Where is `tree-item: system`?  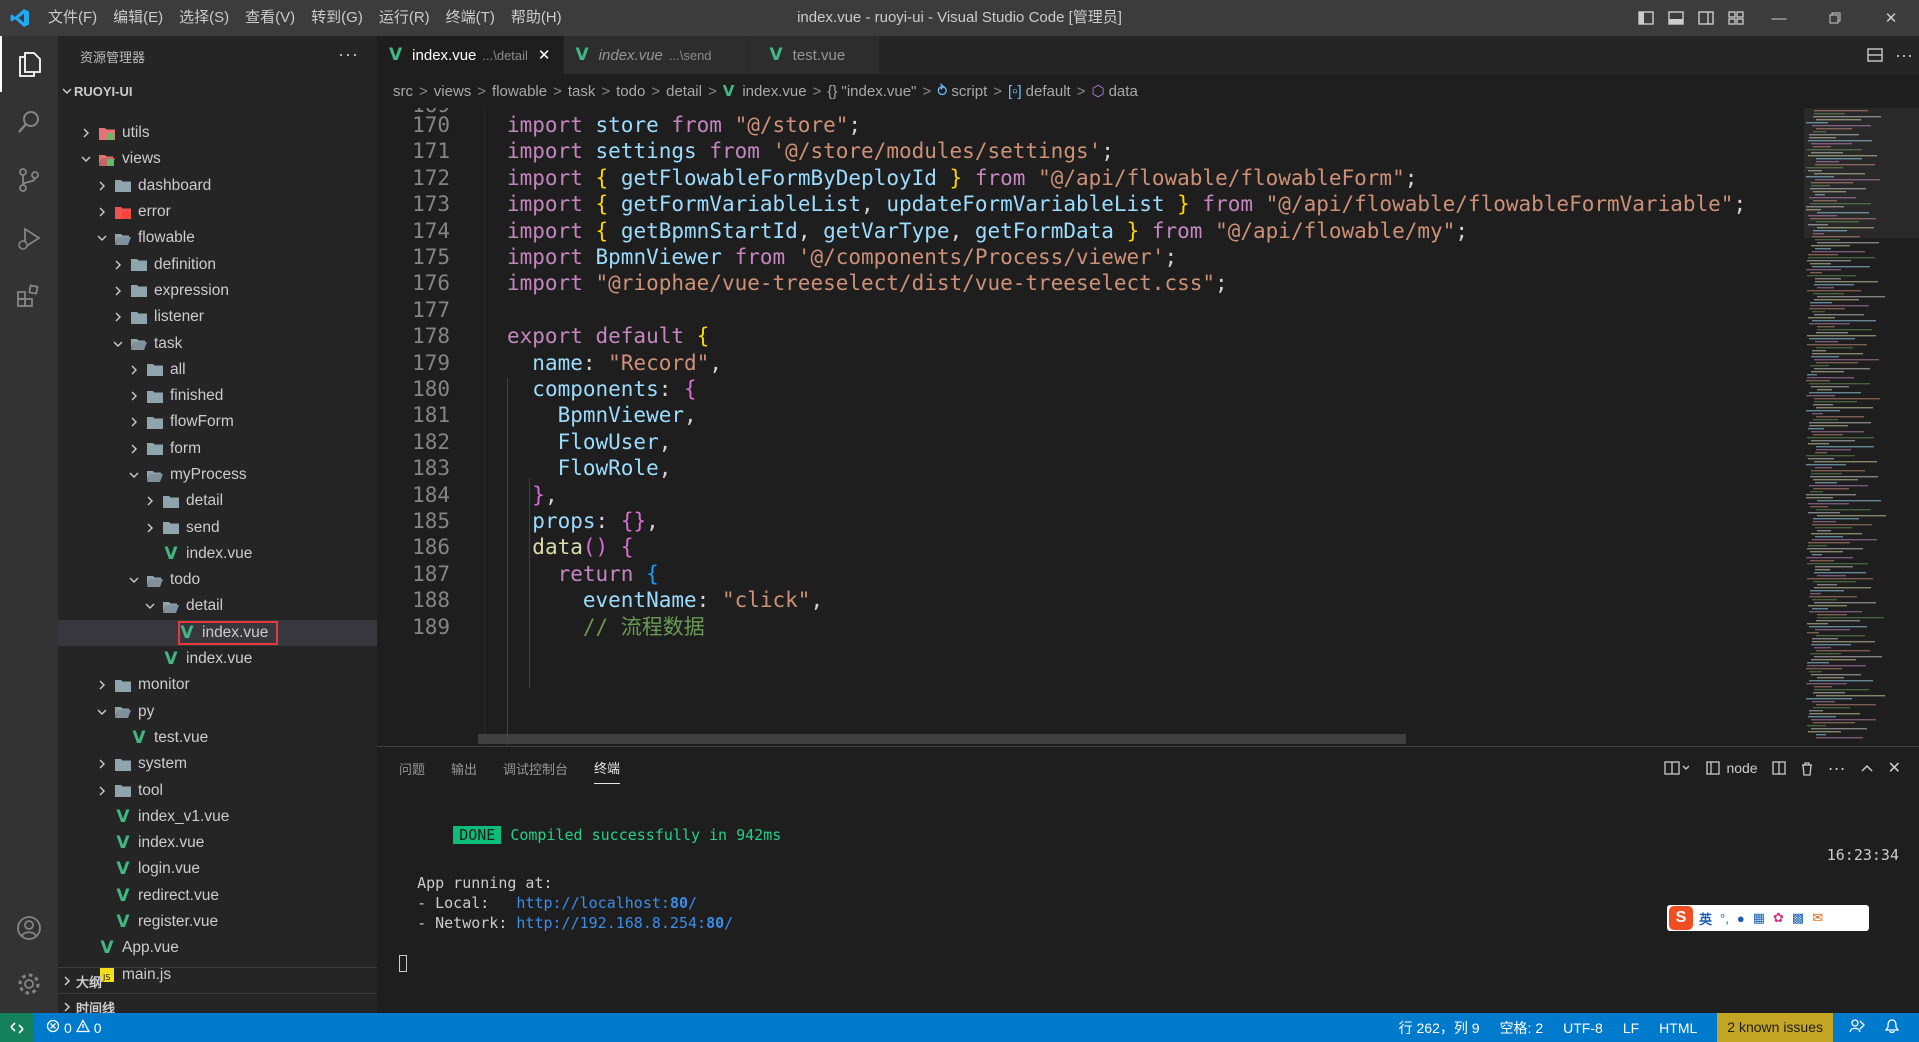
tree-item: system is located at coordinates (217, 764).